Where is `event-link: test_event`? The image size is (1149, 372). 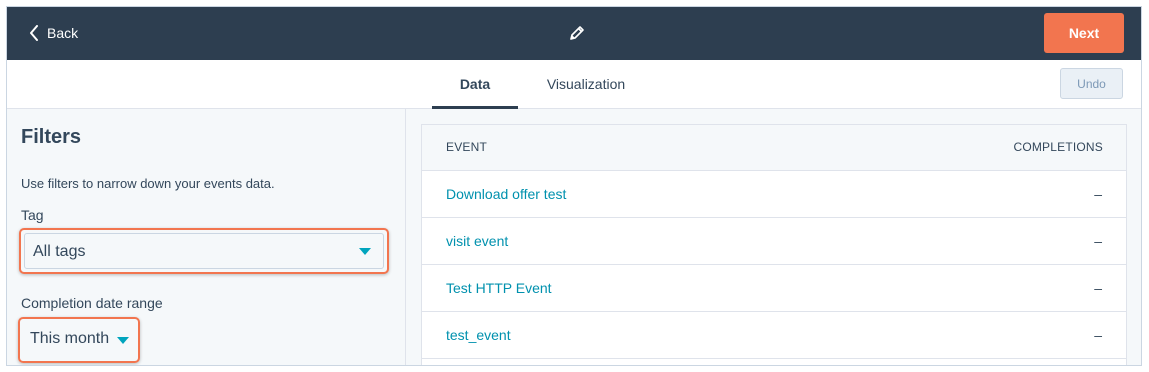
event-link: test_event is located at coordinates (478, 335).